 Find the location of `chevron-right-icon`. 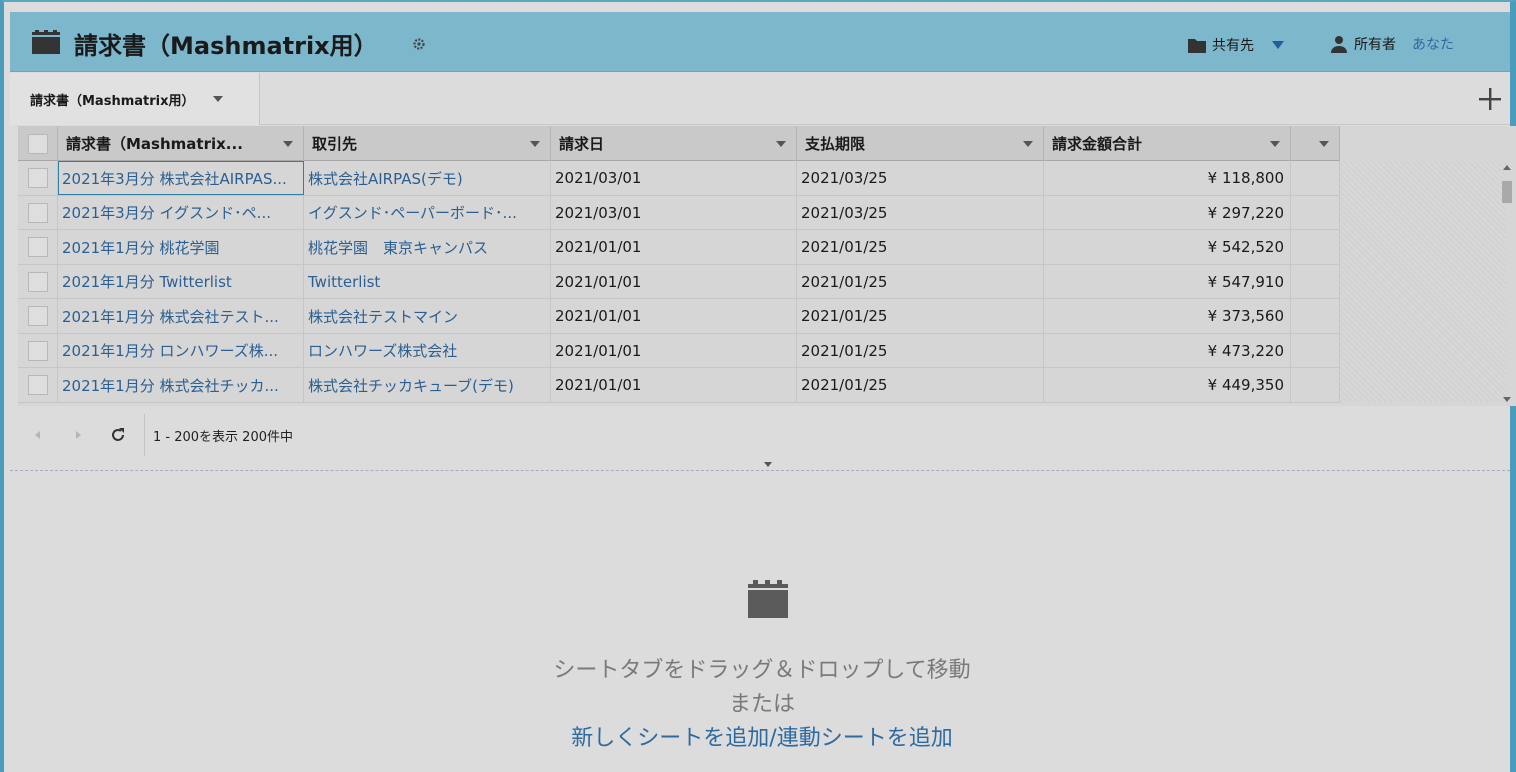

chevron-right-icon is located at coordinates (78, 435).